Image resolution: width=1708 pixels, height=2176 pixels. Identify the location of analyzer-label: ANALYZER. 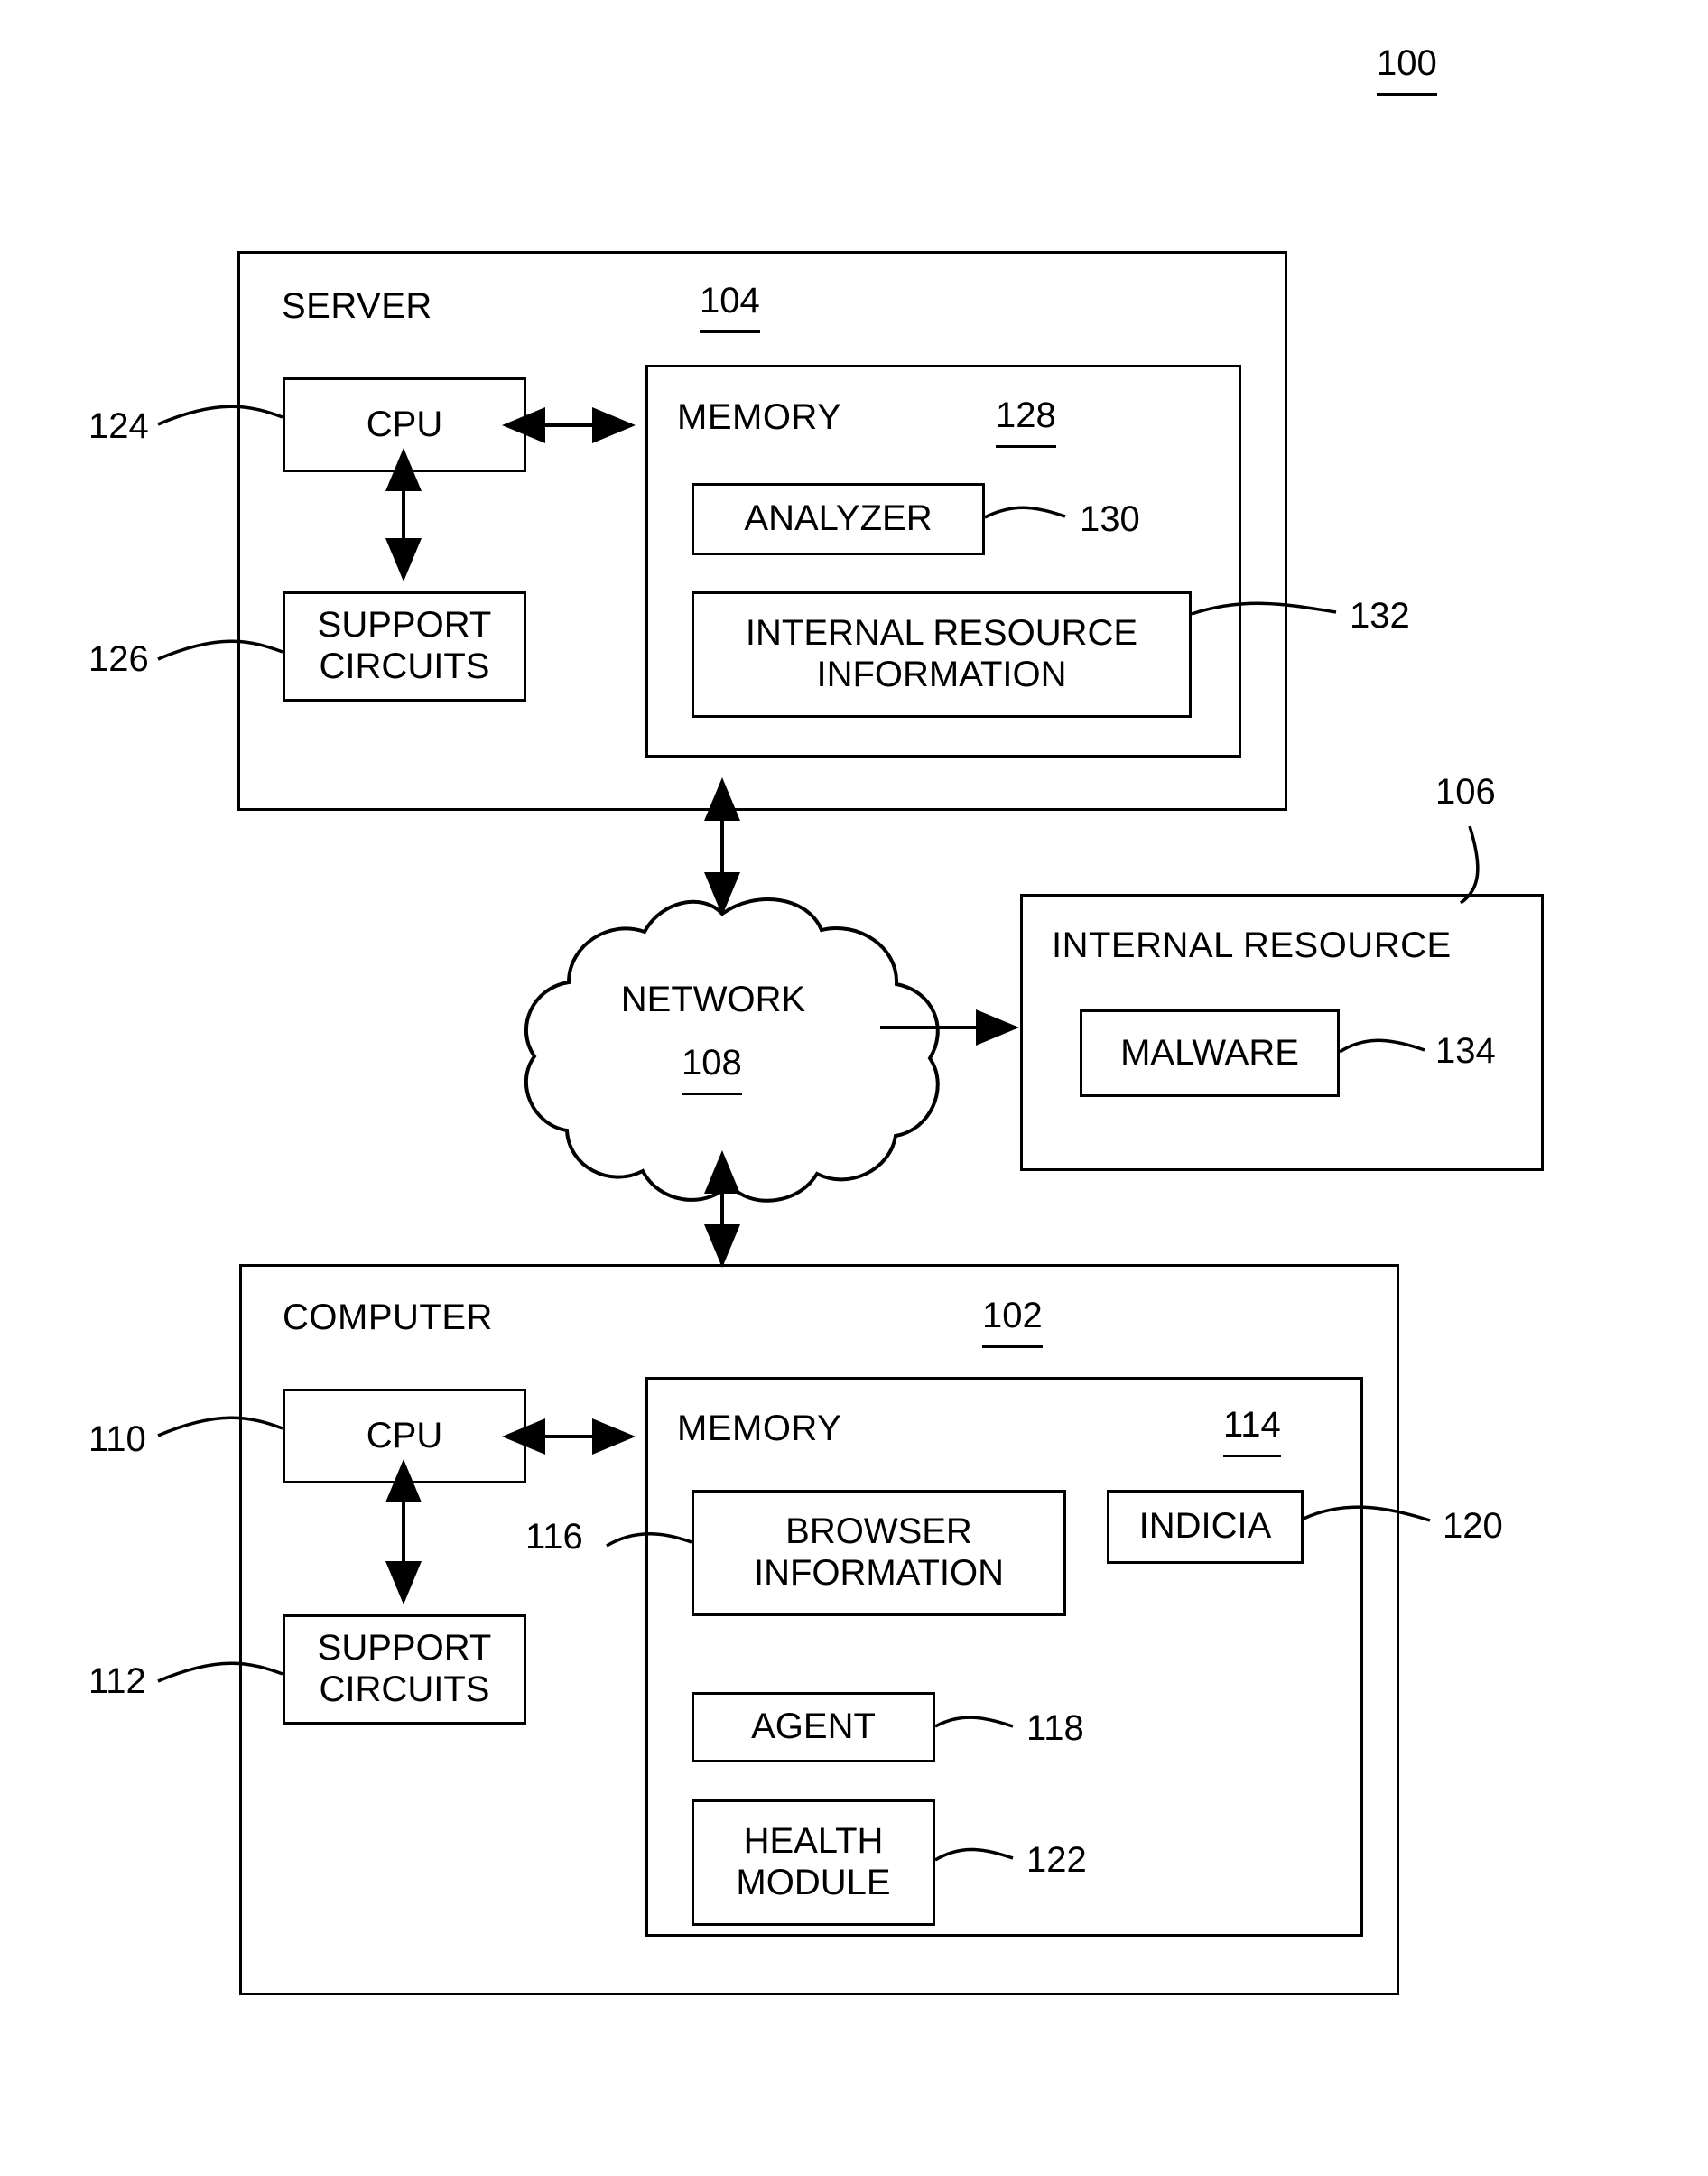
(838, 518).